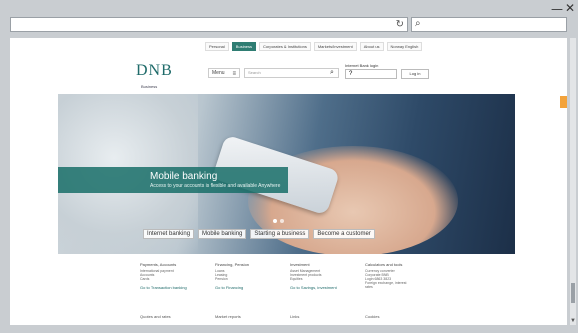  Describe the element at coordinates (154, 71) in the screenshot. I see `dnb-logo: DNB` at that location.